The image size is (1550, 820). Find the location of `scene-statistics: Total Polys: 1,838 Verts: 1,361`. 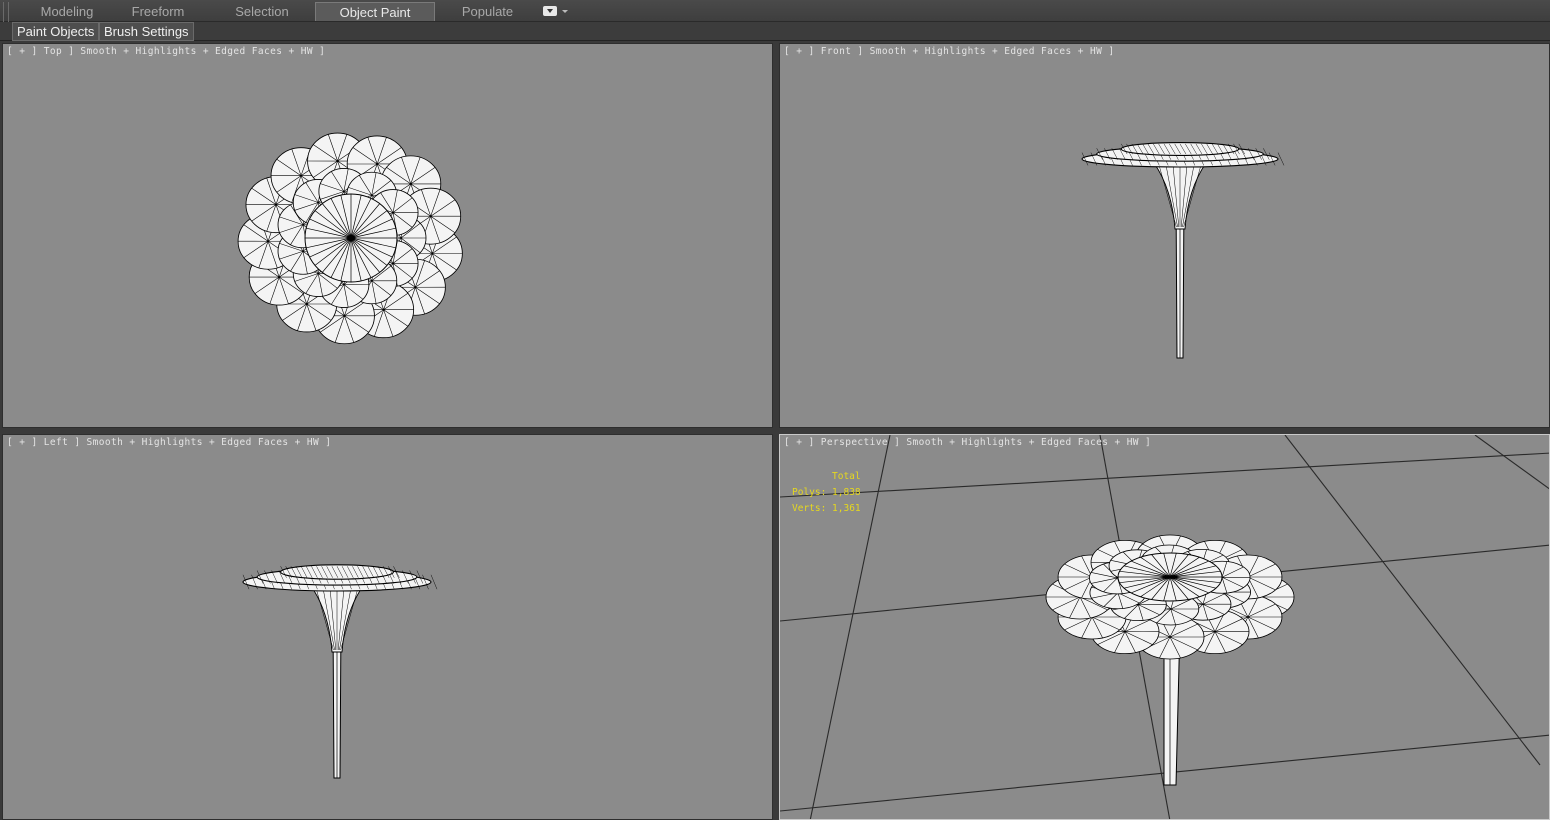

scene-statistics: Total Polys: 1,838 Verts: 1,361 is located at coordinates (826, 493).